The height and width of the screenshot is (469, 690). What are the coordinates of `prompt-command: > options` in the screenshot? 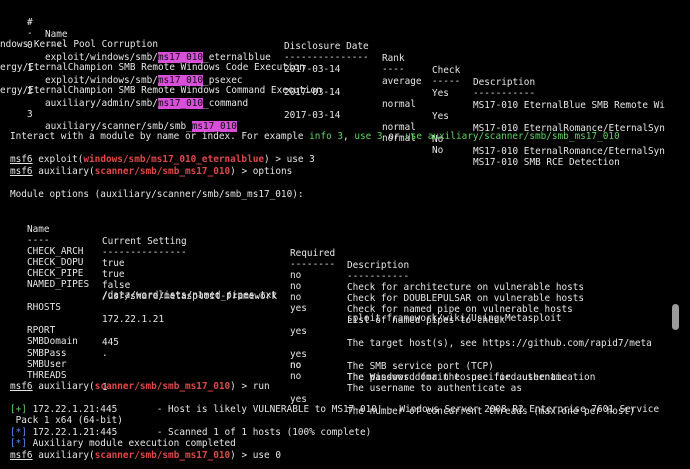 It's located at (264, 171).